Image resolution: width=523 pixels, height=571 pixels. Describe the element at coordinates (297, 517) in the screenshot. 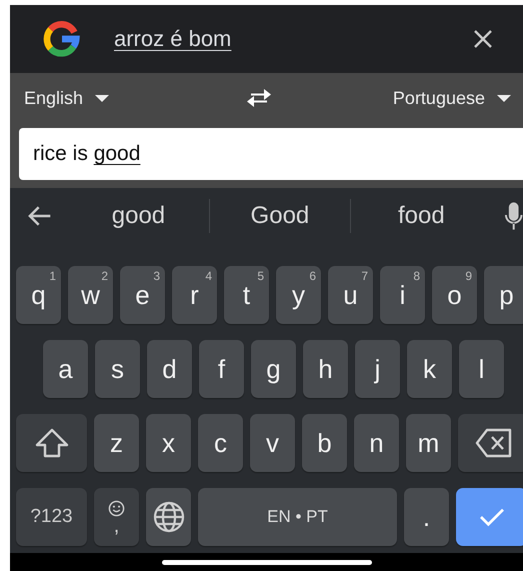

I see `space-key: EN • PT` at that location.